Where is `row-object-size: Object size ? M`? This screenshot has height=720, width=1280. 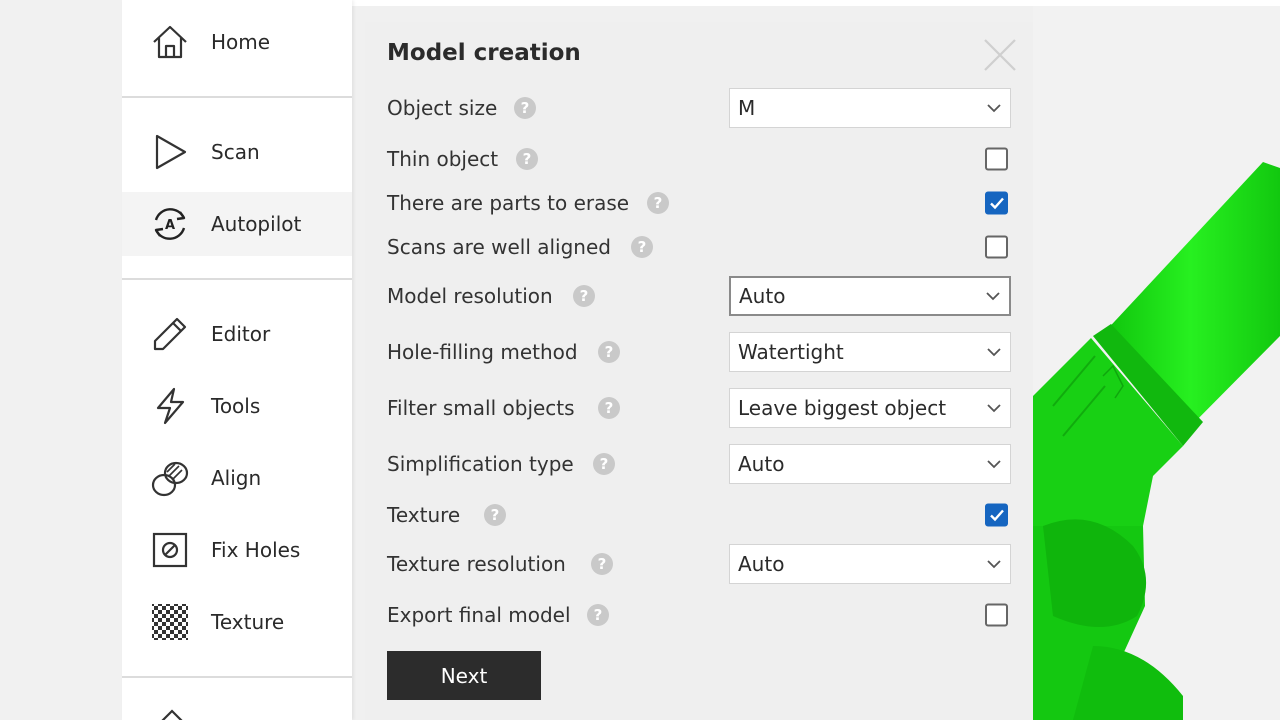
row-object-size: Object size ? M is located at coordinates (699, 108).